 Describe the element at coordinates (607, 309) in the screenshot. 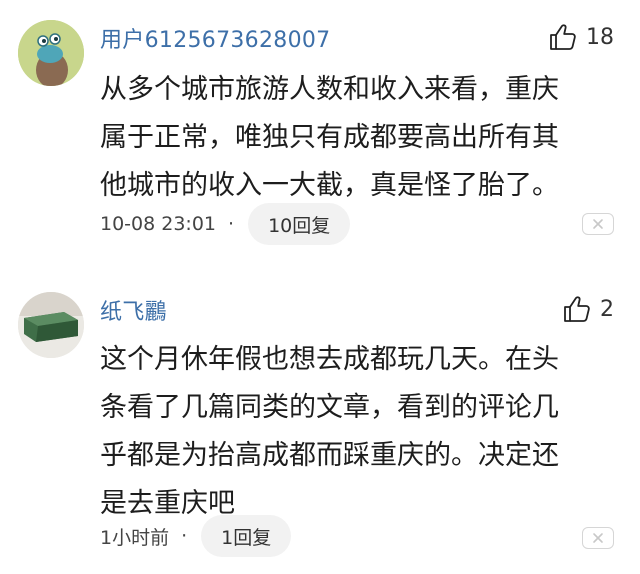

I see `like-count: 2` at that location.